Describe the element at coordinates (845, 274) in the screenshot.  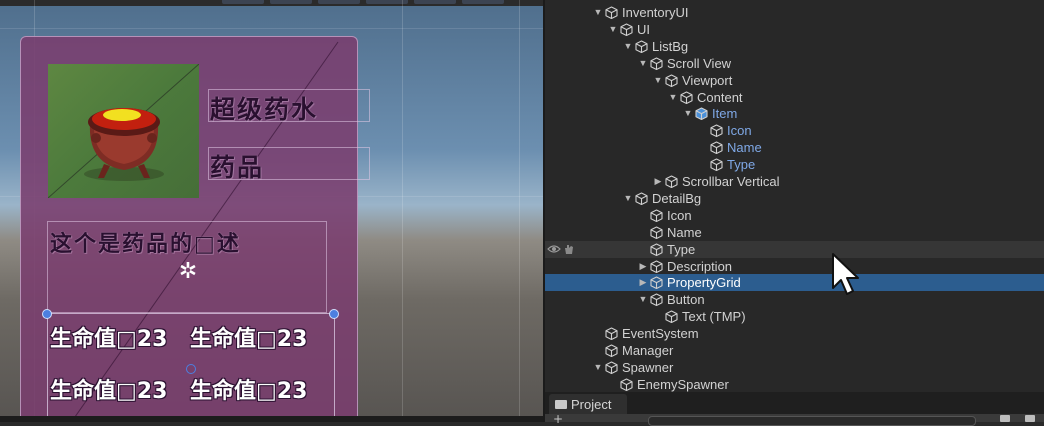
I see `mouse-cursor-icon` at that location.